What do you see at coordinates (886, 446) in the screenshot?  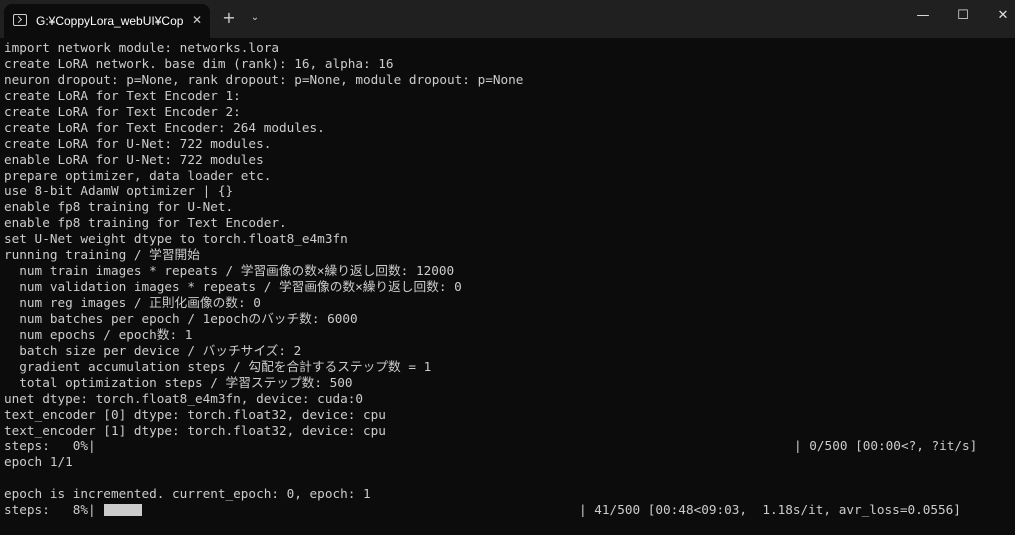 I see `progress-stats: | 0/500 [00:00<?, ?it/s]` at bounding box center [886, 446].